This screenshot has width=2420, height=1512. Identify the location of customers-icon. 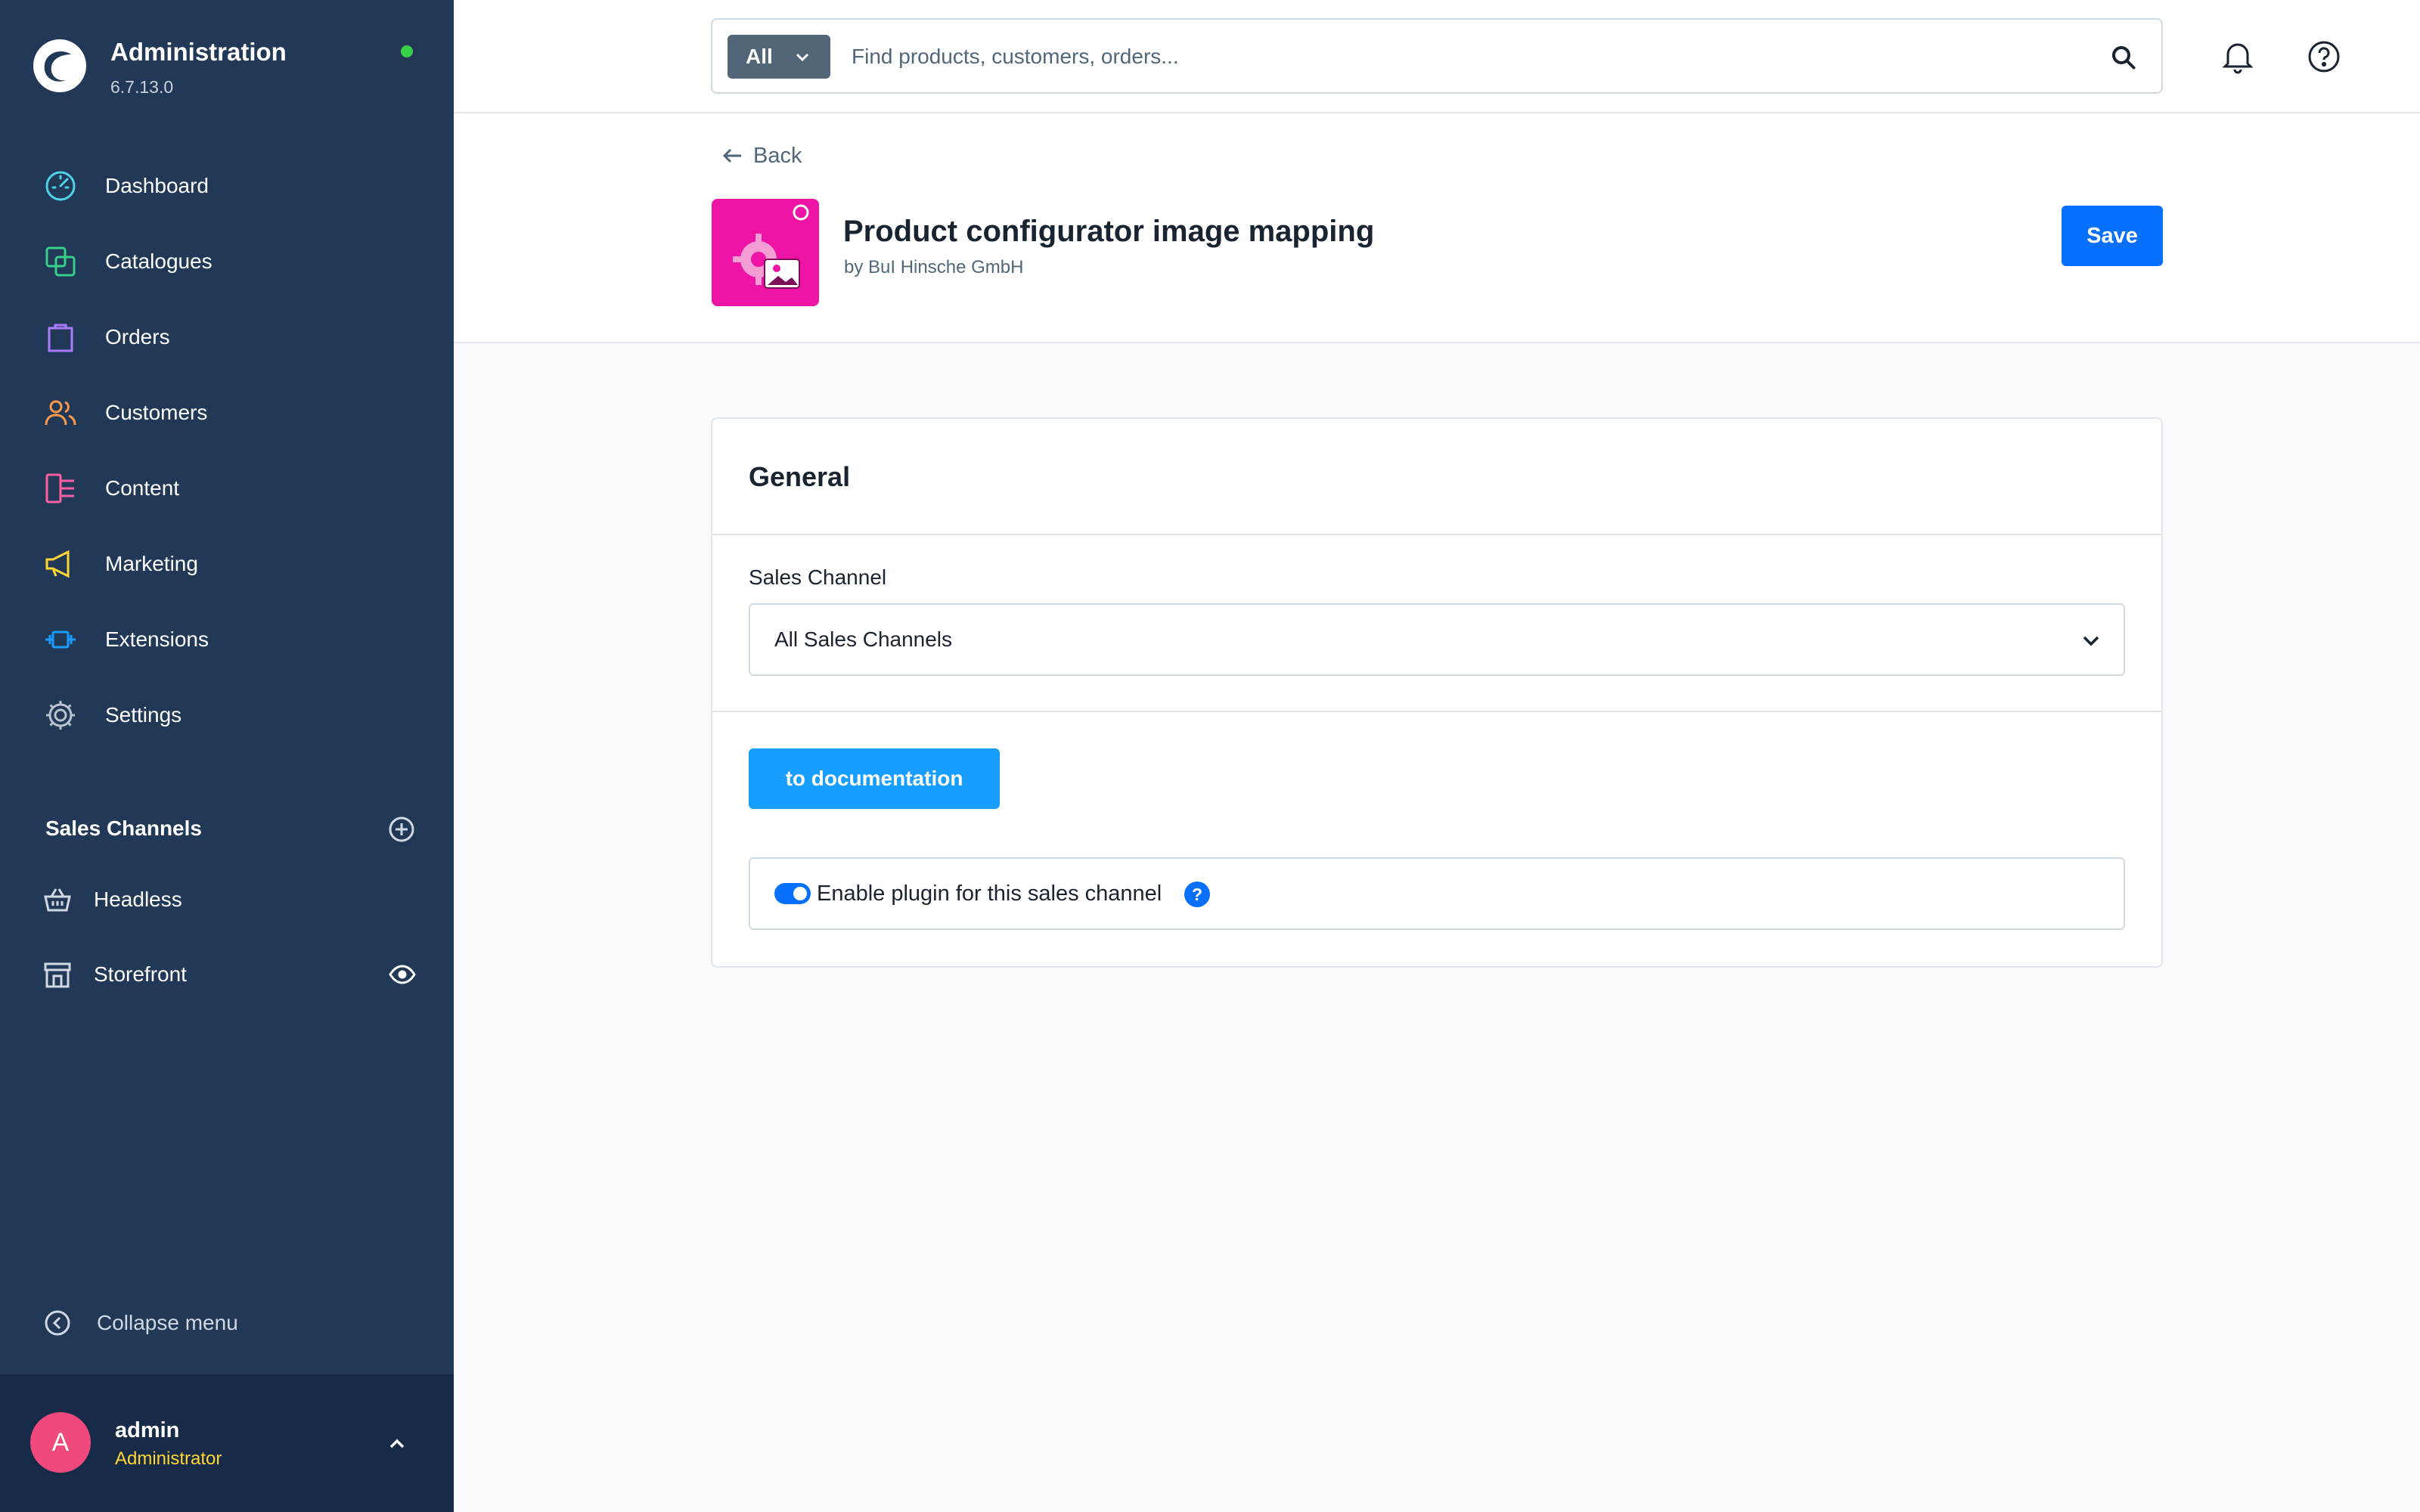
(60, 413).